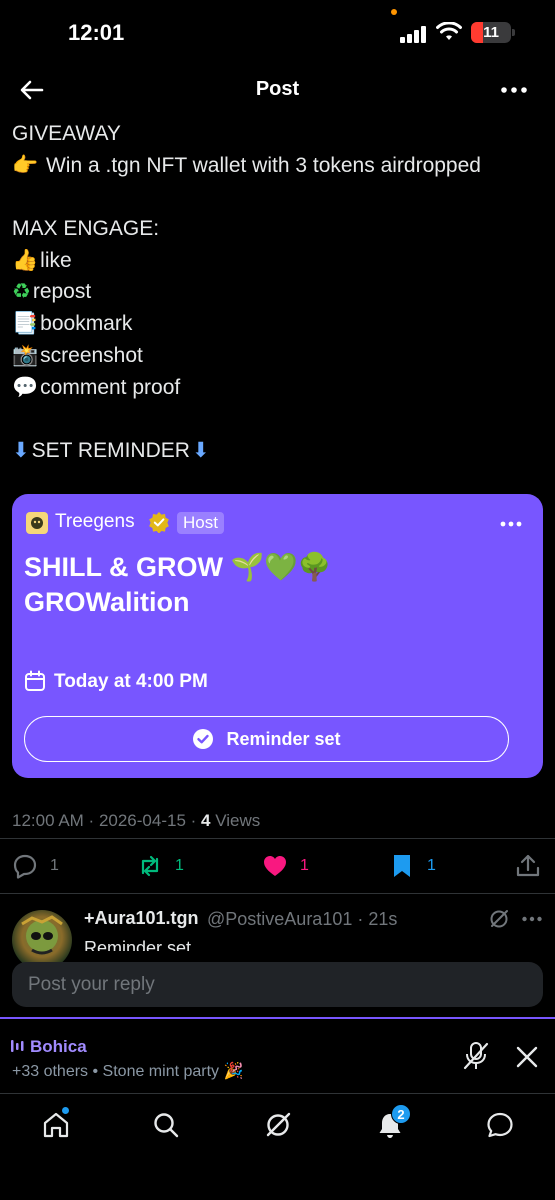  I want to click on tab-grok, so click(278, 1125).